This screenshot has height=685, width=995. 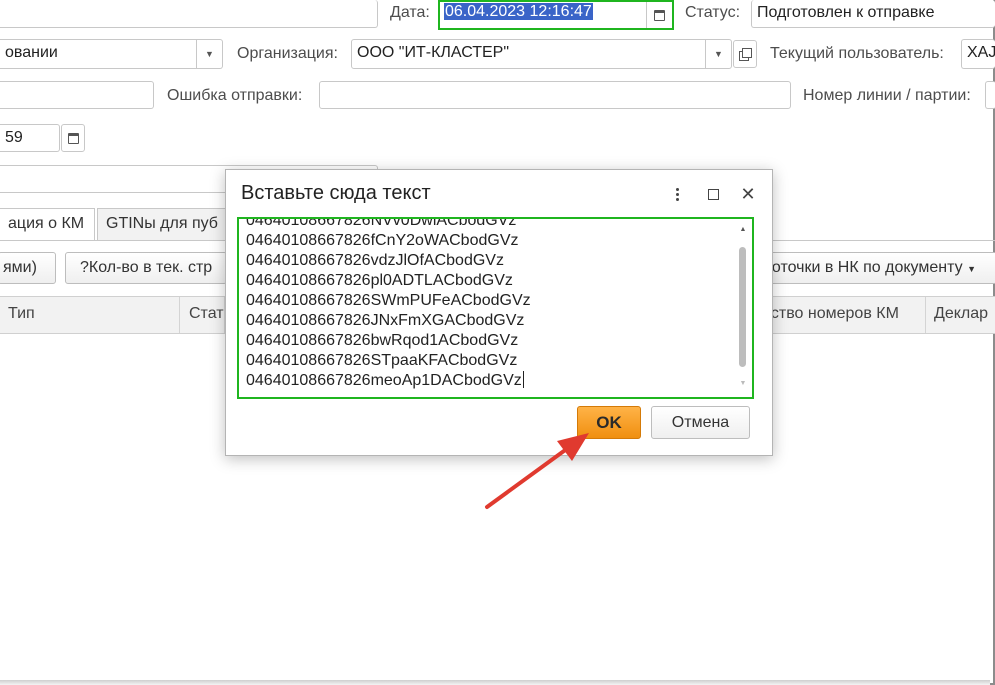 I want to click on dialog-title: Вставьте сюда текст, so click(x=336, y=193).